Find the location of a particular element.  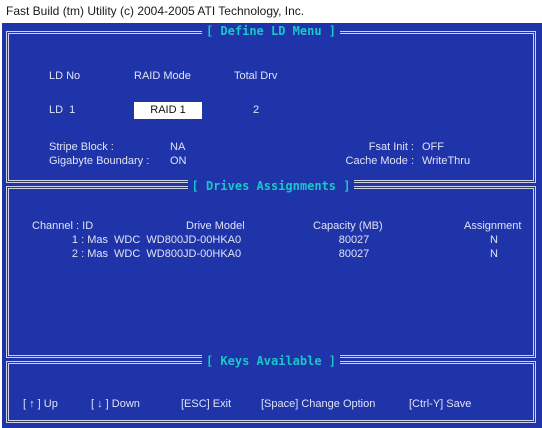

raid-mode-header: RAID Mode is located at coordinates (162, 76).